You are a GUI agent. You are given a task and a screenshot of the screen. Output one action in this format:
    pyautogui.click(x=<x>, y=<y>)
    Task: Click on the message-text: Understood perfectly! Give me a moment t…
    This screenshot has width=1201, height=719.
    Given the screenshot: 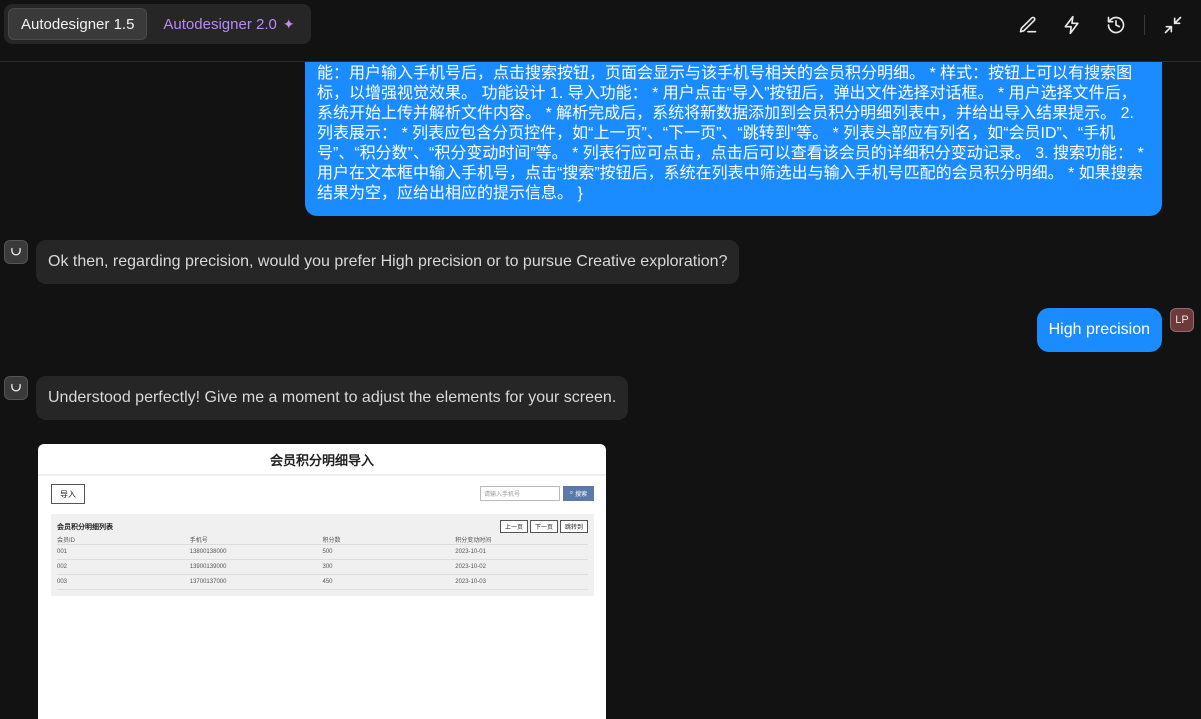 What is the action you would take?
    pyautogui.click(x=332, y=397)
    